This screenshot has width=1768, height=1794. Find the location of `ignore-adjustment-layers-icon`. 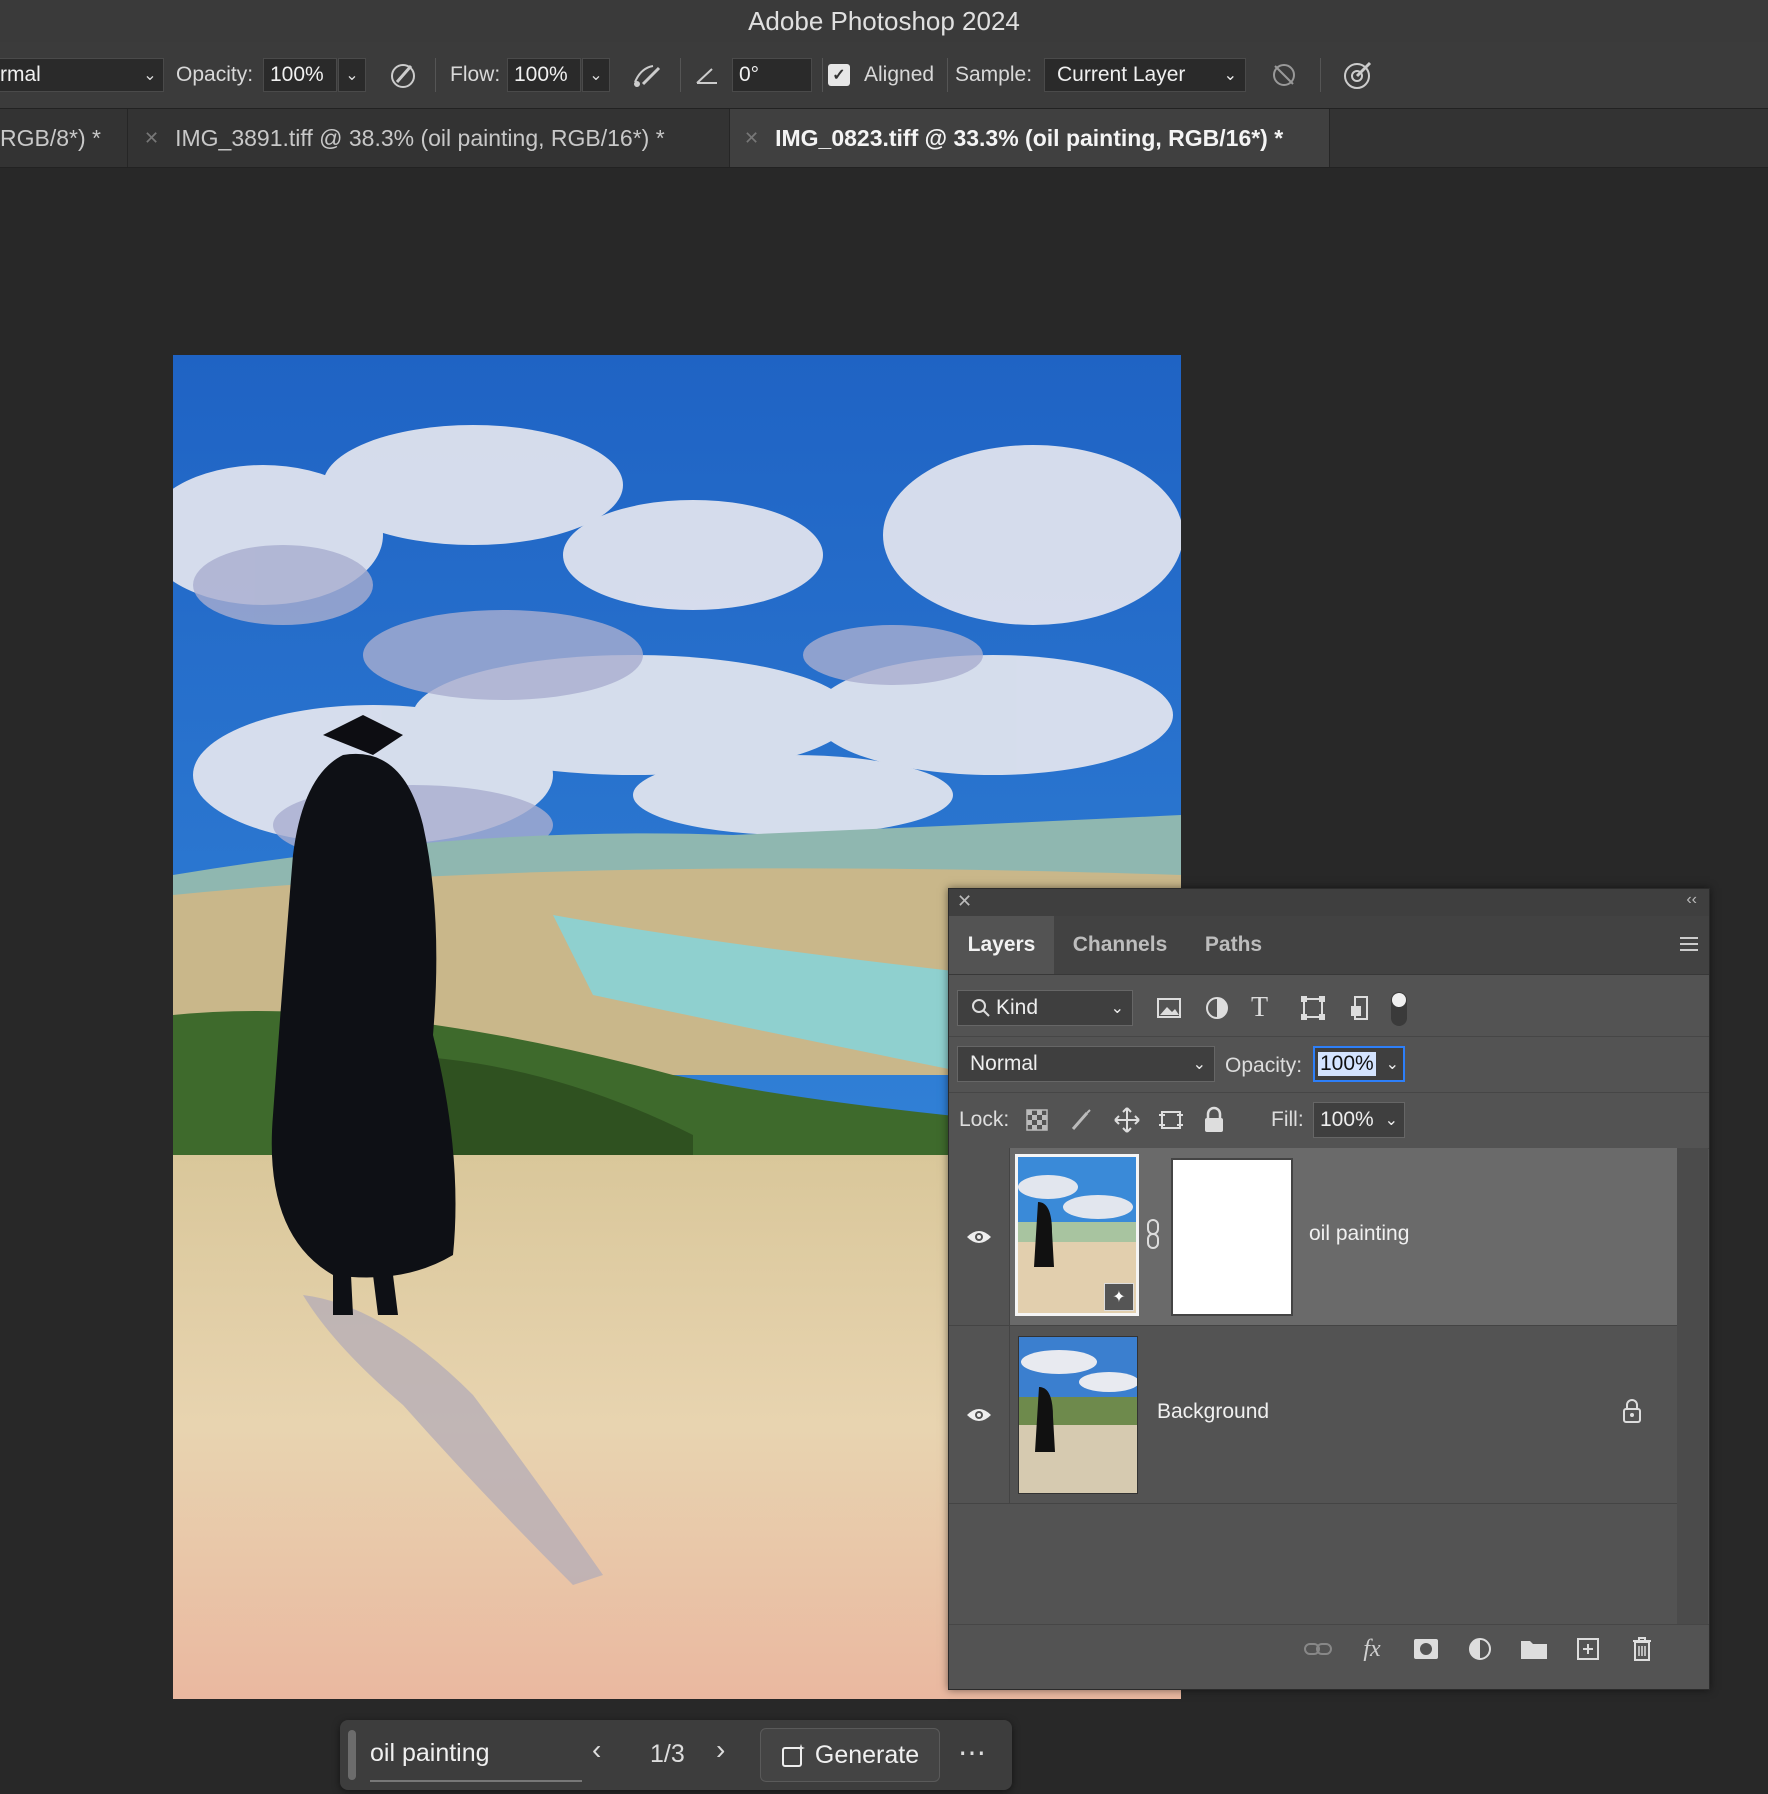

ignore-adjustment-layers-icon is located at coordinates (1284, 75).